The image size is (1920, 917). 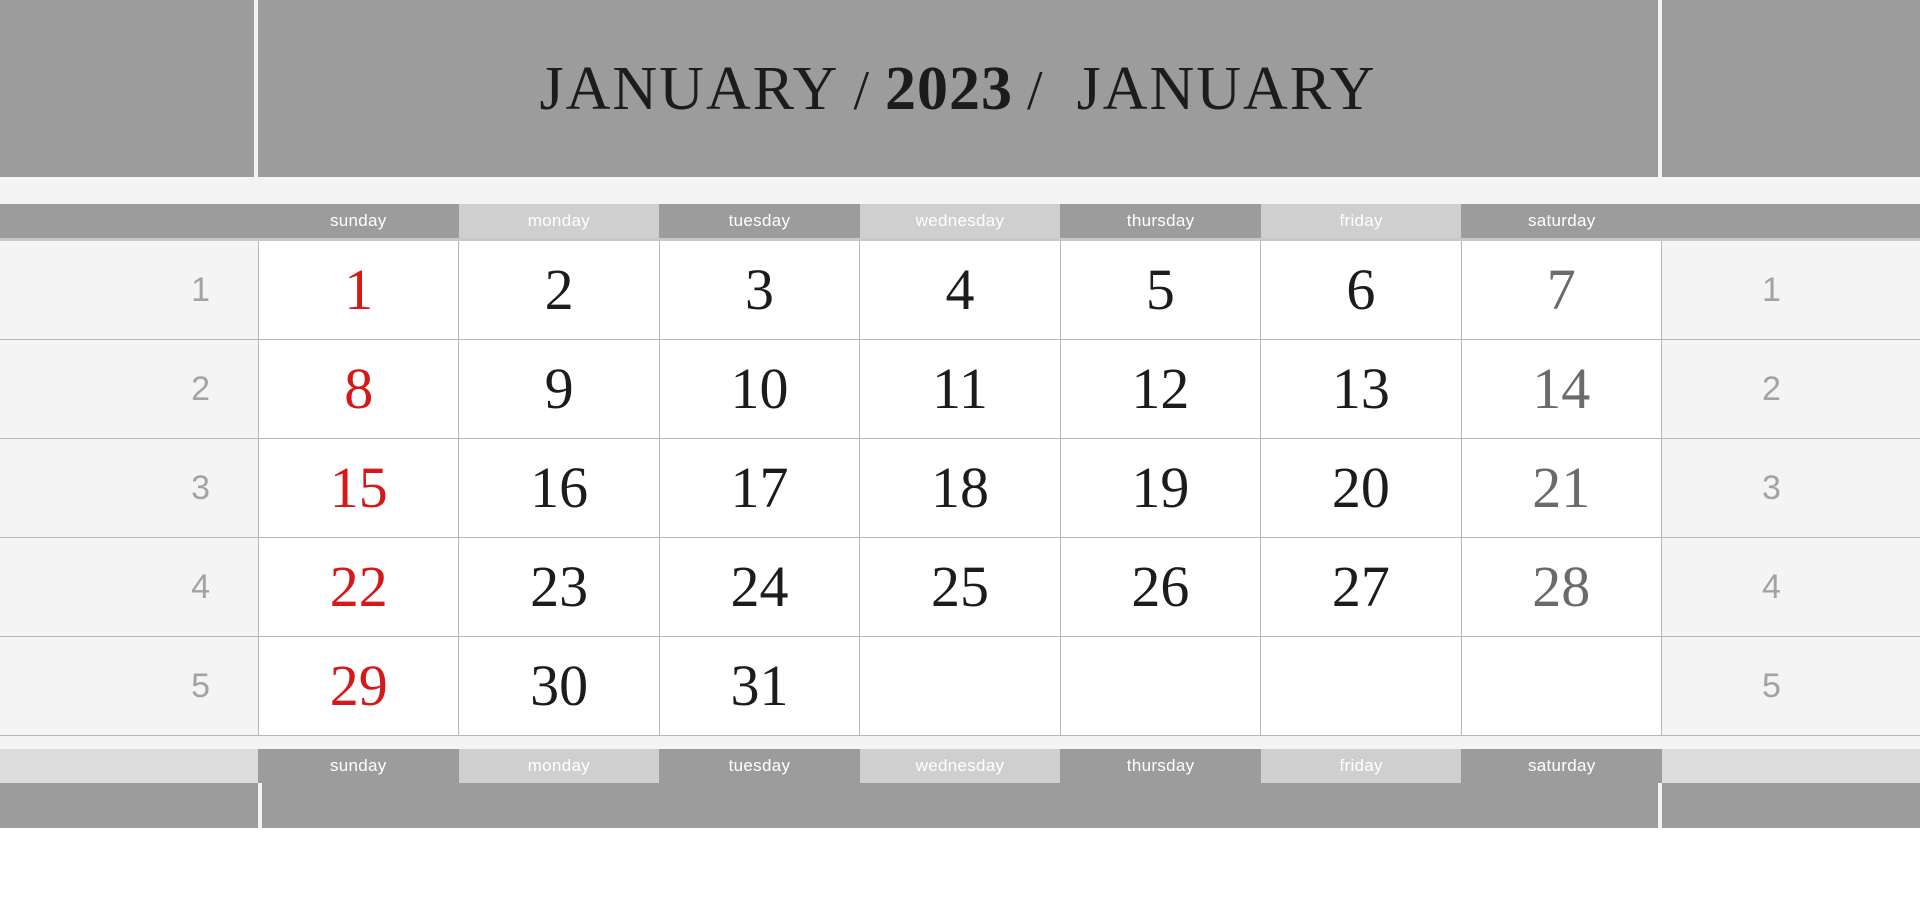 What do you see at coordinates (759, 766) in the screenshot?
I see `weekday-header-tuesday-bottom: tuesday` at bounding box center [759, 766].